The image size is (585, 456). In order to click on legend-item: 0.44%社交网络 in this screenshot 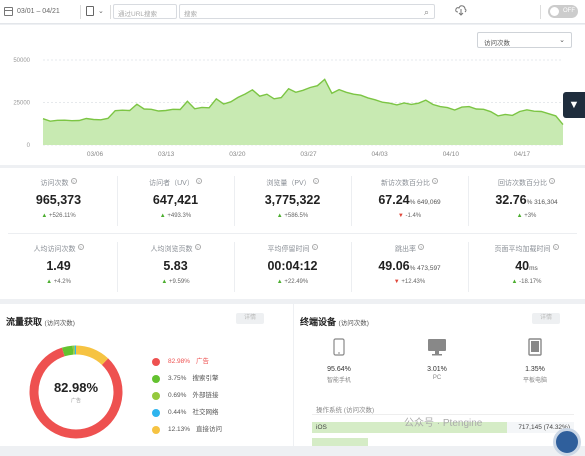, I will do `click(187, 412)`.